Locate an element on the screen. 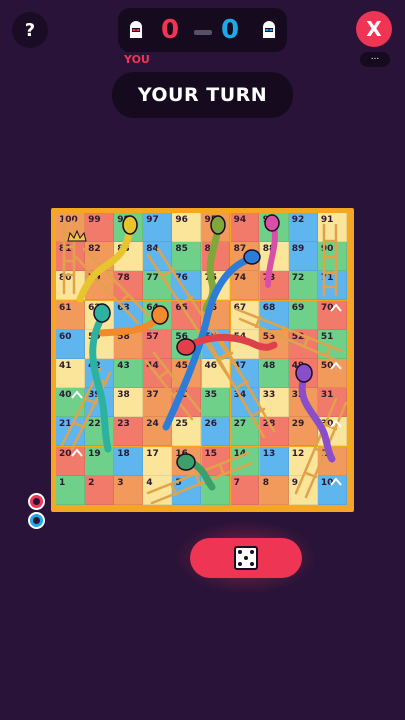  board-cell-90: 90 is located at coordinates (332, 257).